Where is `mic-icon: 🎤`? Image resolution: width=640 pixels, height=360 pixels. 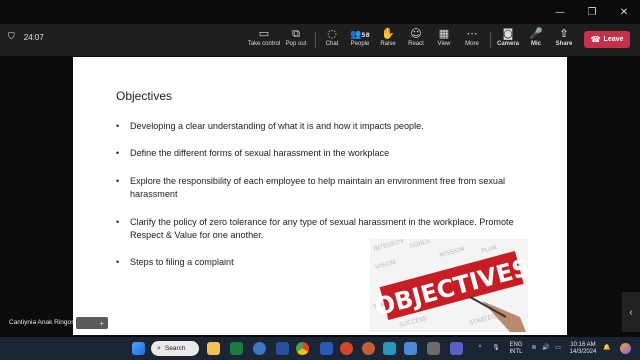
mic-icon: 🎤 is located at coordinates (536, 33).